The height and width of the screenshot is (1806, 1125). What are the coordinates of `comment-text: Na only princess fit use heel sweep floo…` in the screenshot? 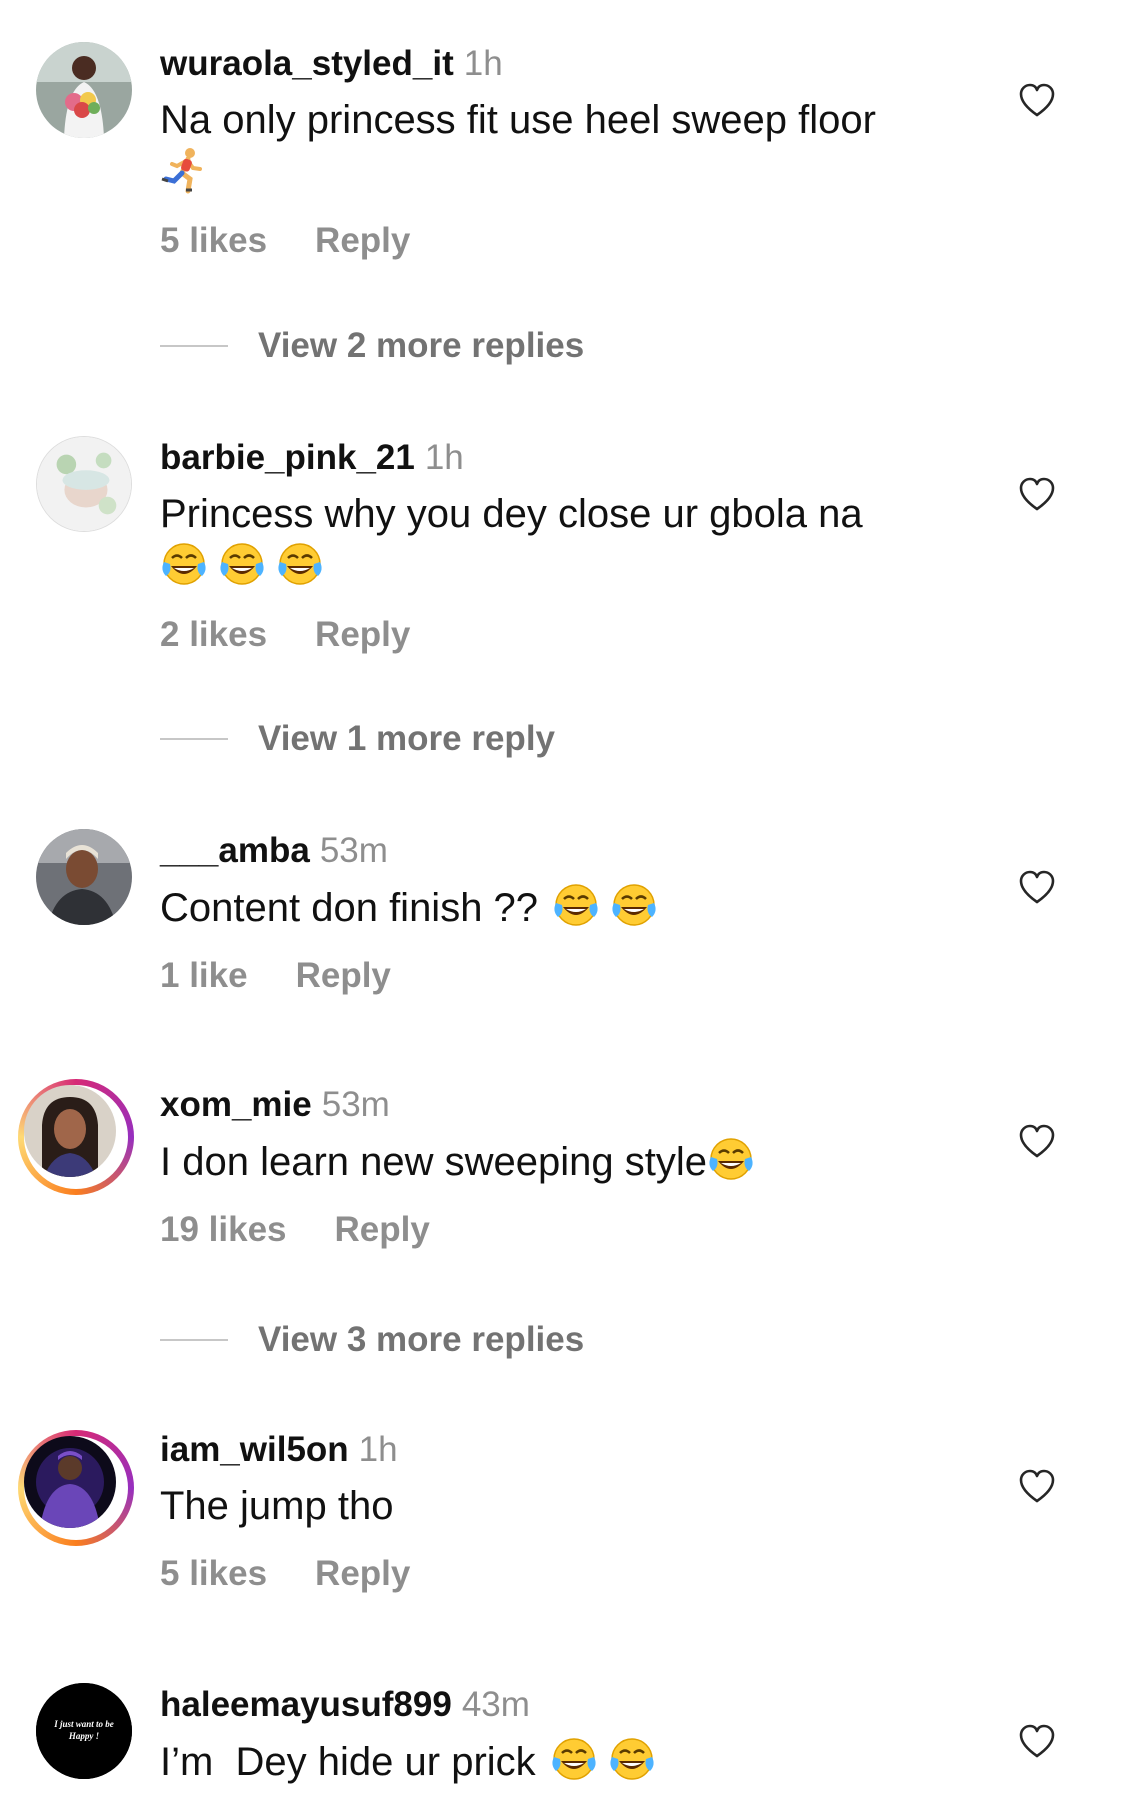 It's located at (575, 146).